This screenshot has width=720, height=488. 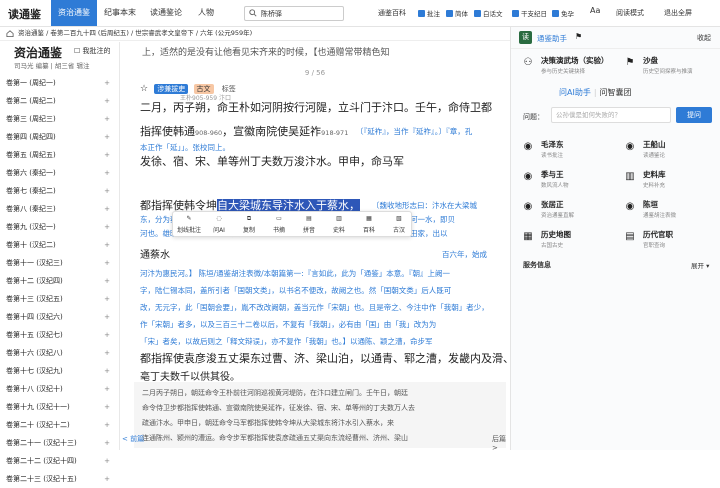 I want to click on volume-item: 卷第十五 (汉纪七) +, so click(x=60, y=335).